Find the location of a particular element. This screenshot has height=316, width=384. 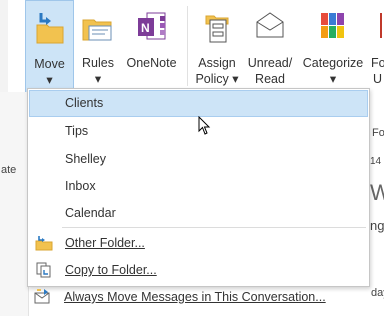

menu-item-label: Calendar is located at coordinates (90, 213).